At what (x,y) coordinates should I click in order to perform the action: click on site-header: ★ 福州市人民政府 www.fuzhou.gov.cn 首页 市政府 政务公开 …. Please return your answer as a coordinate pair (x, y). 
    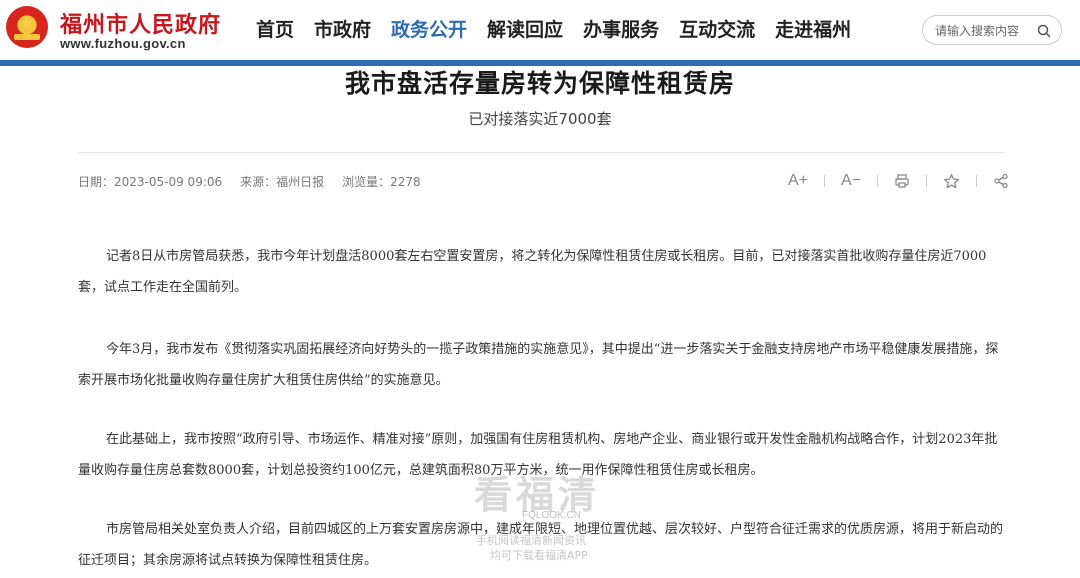
    Looking at the image, I should click on (540, 31).